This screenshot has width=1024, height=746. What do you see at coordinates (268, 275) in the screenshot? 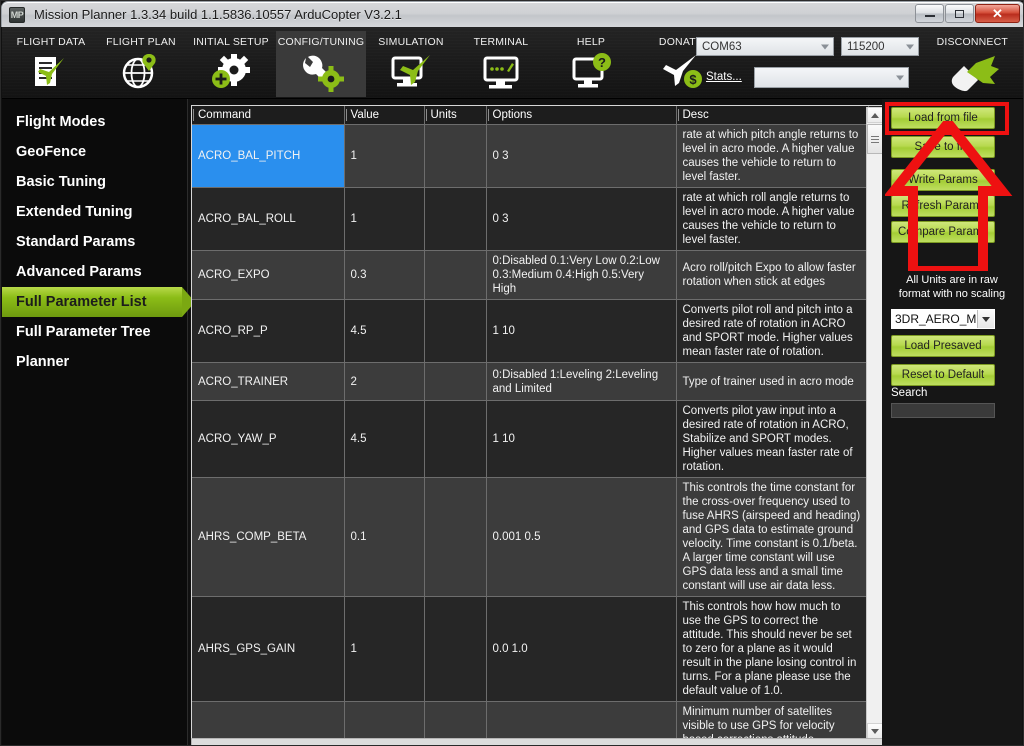
I see `cell-command: ACRO_EXPO` at bounding box center [268, 275].